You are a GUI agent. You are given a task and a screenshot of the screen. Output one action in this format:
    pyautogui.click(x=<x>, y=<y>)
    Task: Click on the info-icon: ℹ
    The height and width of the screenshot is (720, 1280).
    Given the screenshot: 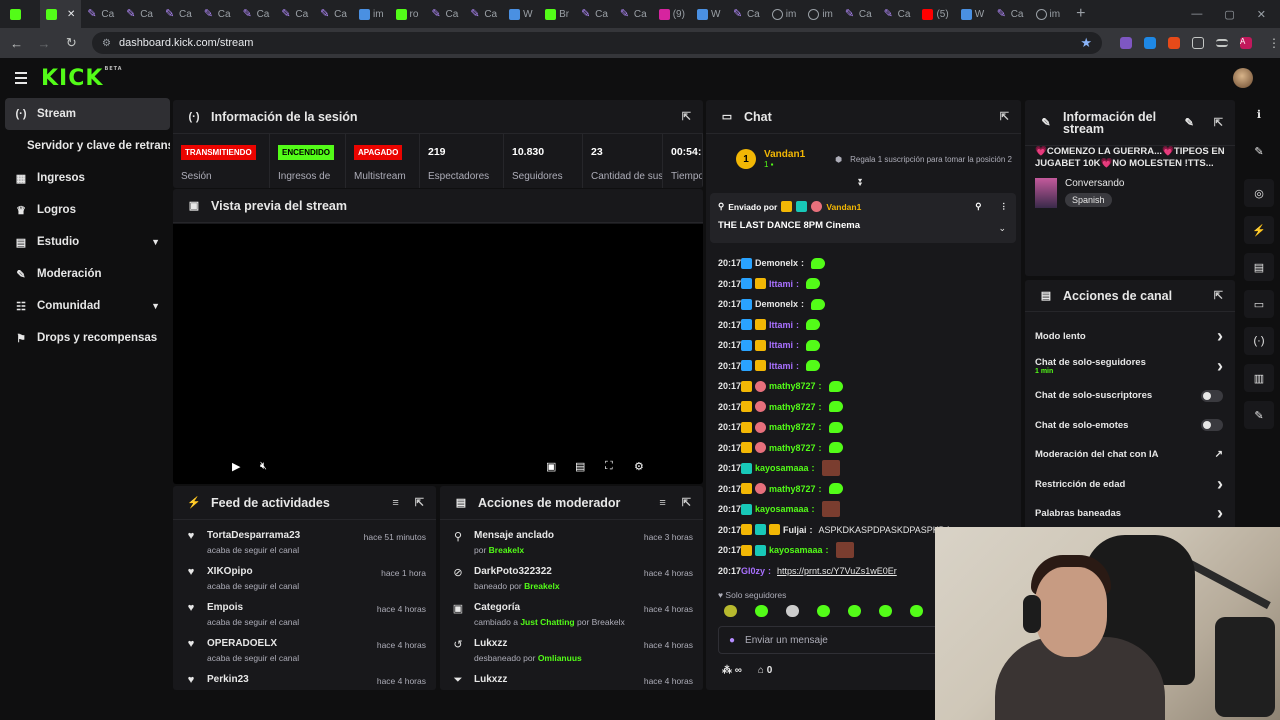 What is the action you would take?
    pyautogui.click(x=1259, y=114)
    